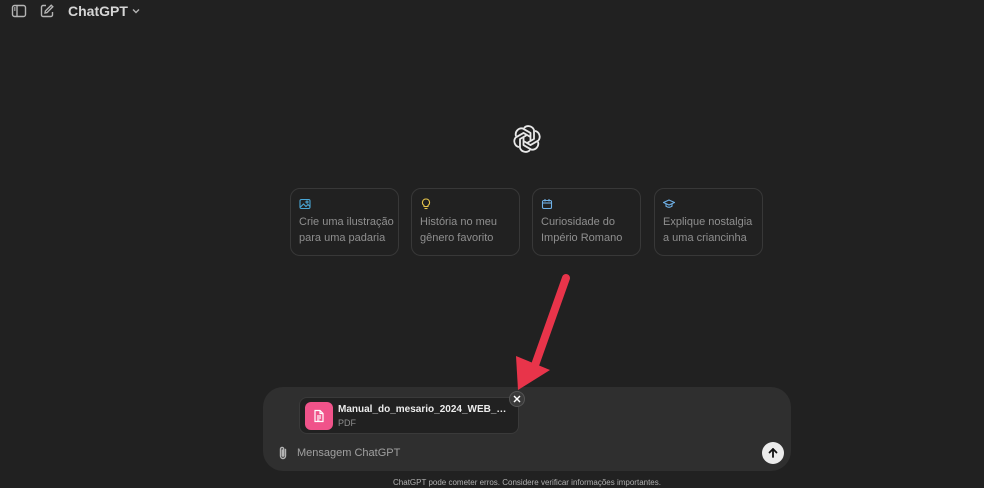 This screenshot has height=488, width=984. Describe the element at coordinates (19, 11) in the screenshot. I see `sidebar-toggle-icon` at that location.